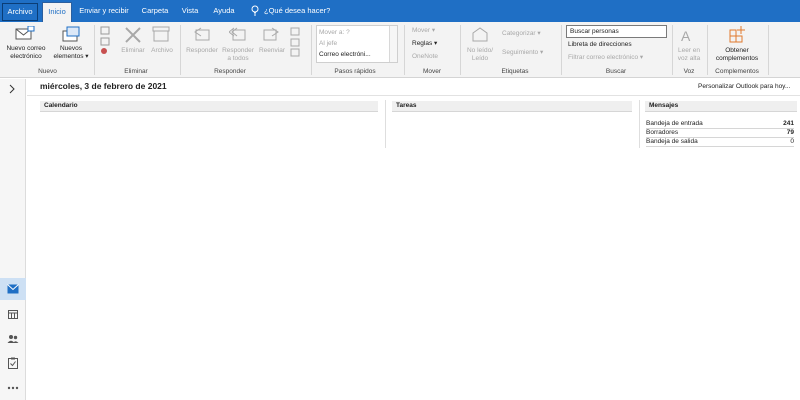 The image size is (800, 400). What do you see at coordinates (136, 71) in the screenshot?
I see `group-label-eliminar: Eliminar` at bounding box center [136, 71].